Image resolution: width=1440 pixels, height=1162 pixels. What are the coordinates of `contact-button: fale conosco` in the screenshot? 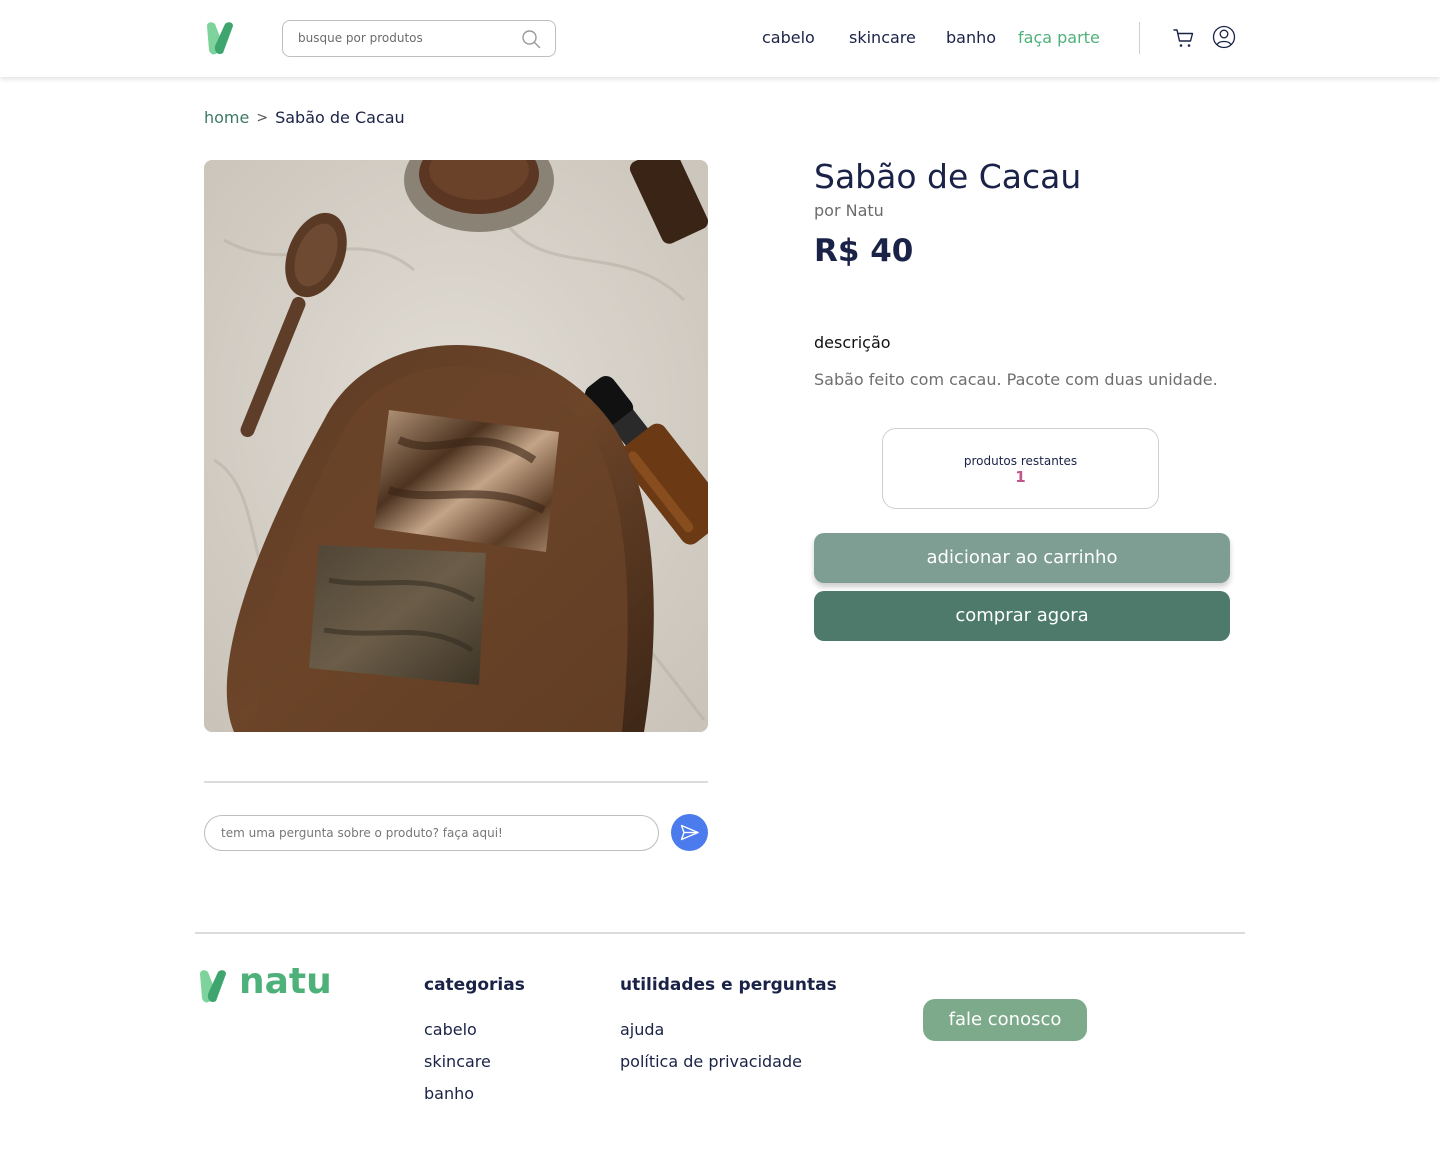 It's located at (1005, 1020).